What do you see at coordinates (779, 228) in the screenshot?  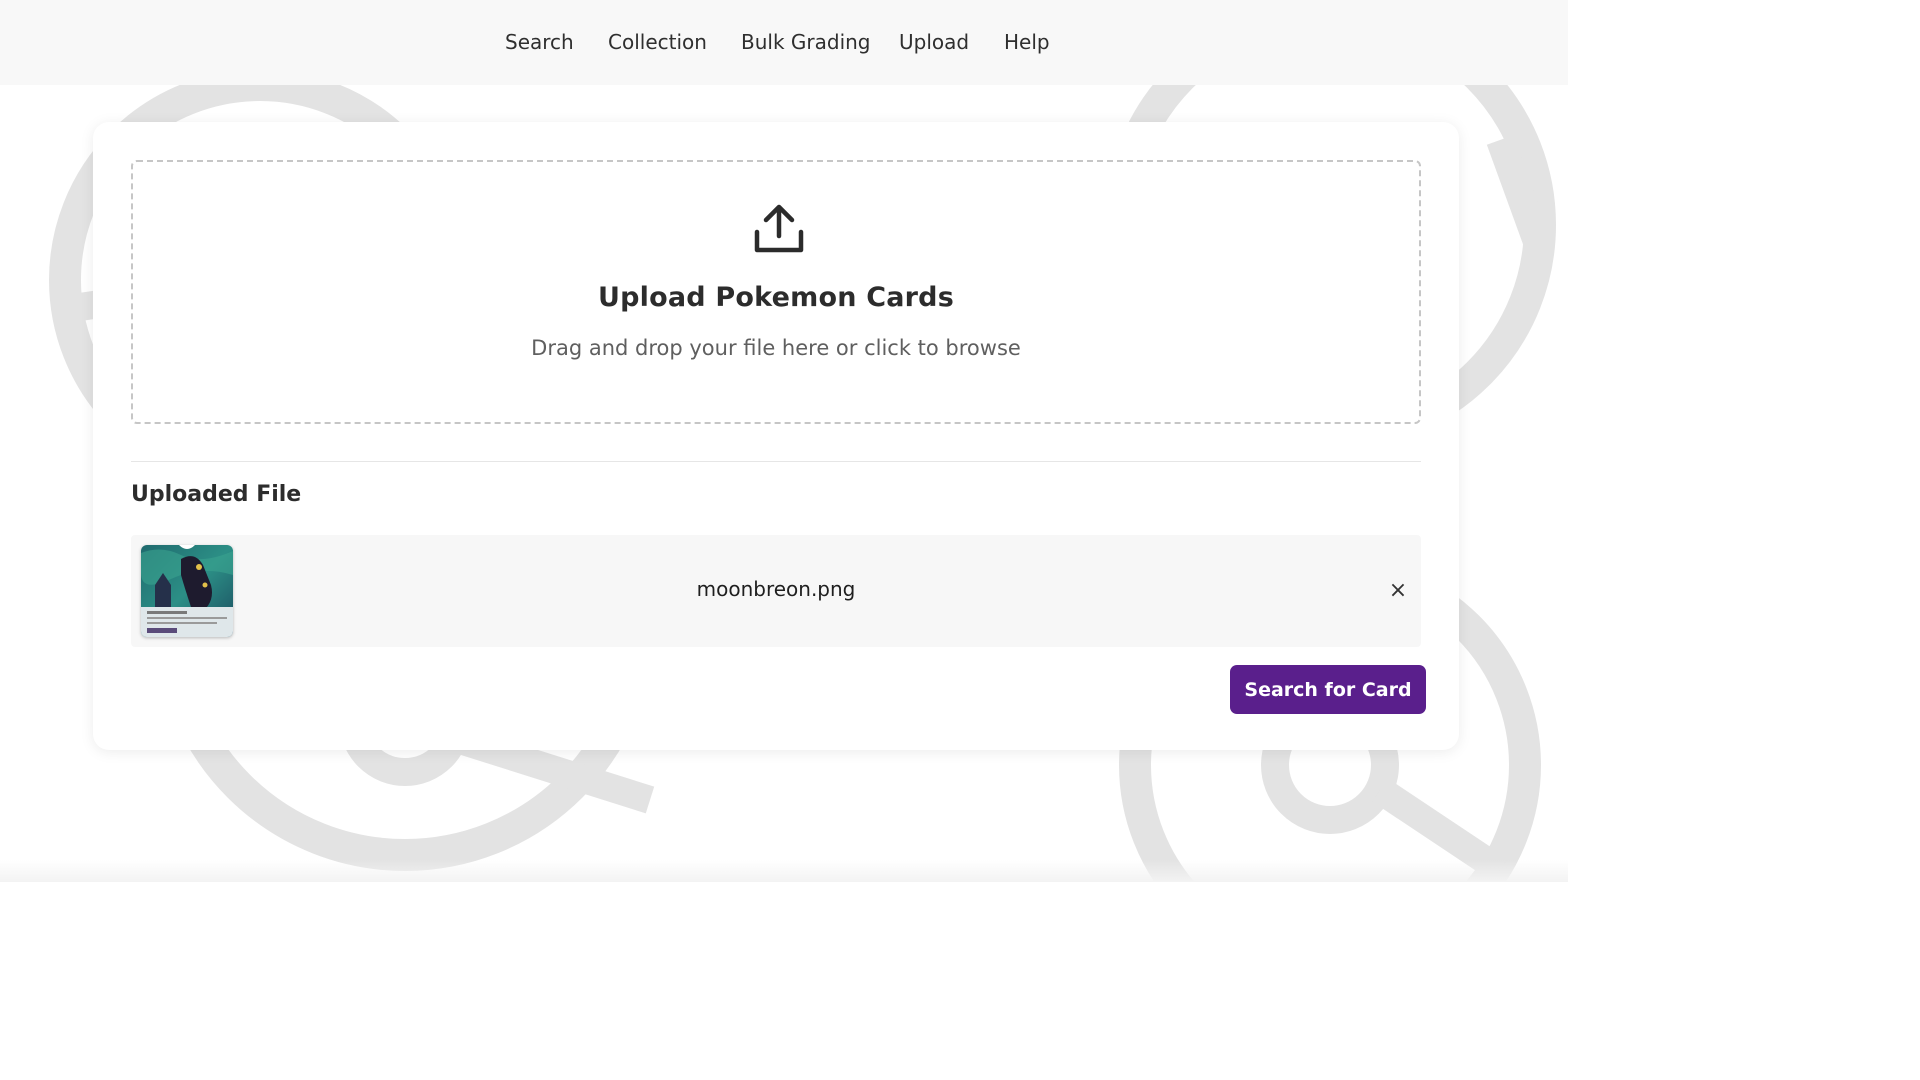 I see `upload-icon` at bounding box center [779, 228].